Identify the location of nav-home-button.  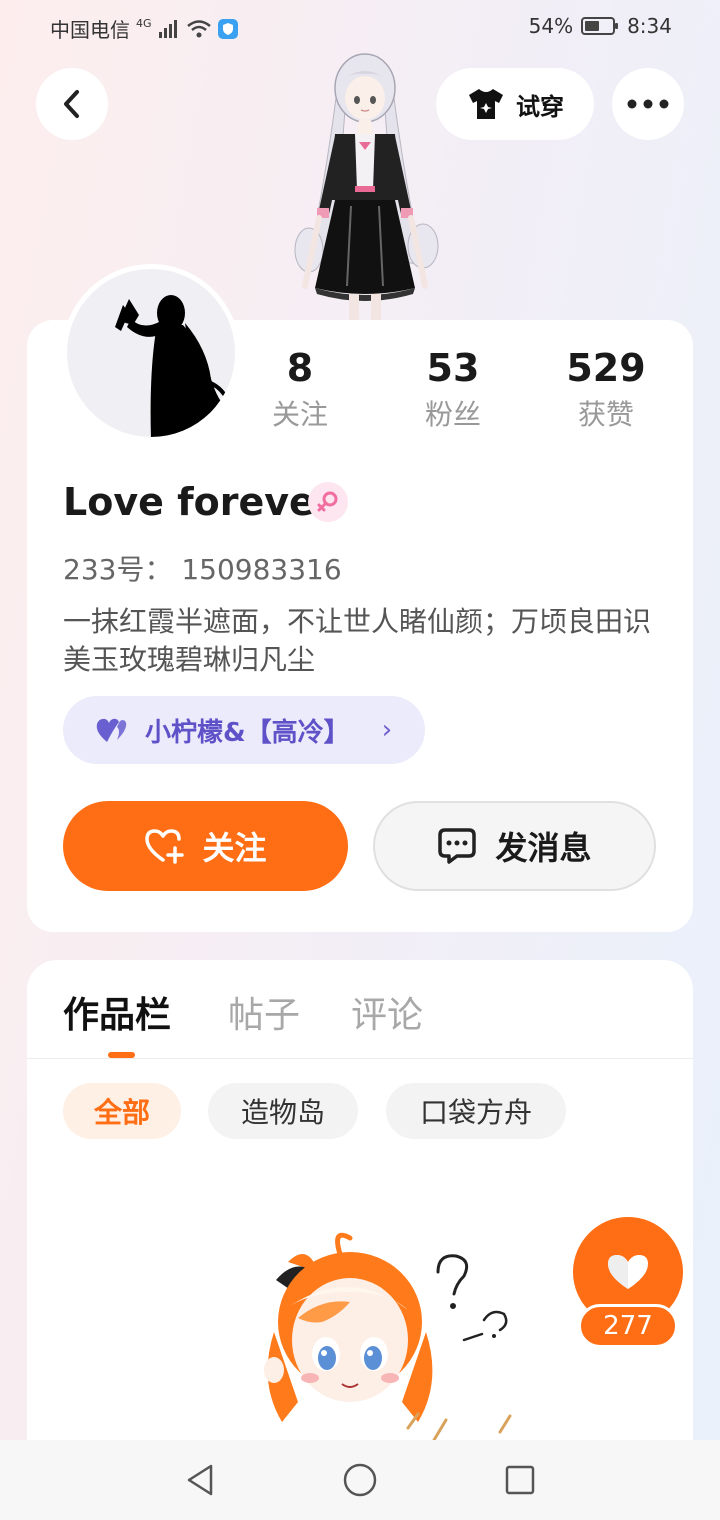
(360, 1480).